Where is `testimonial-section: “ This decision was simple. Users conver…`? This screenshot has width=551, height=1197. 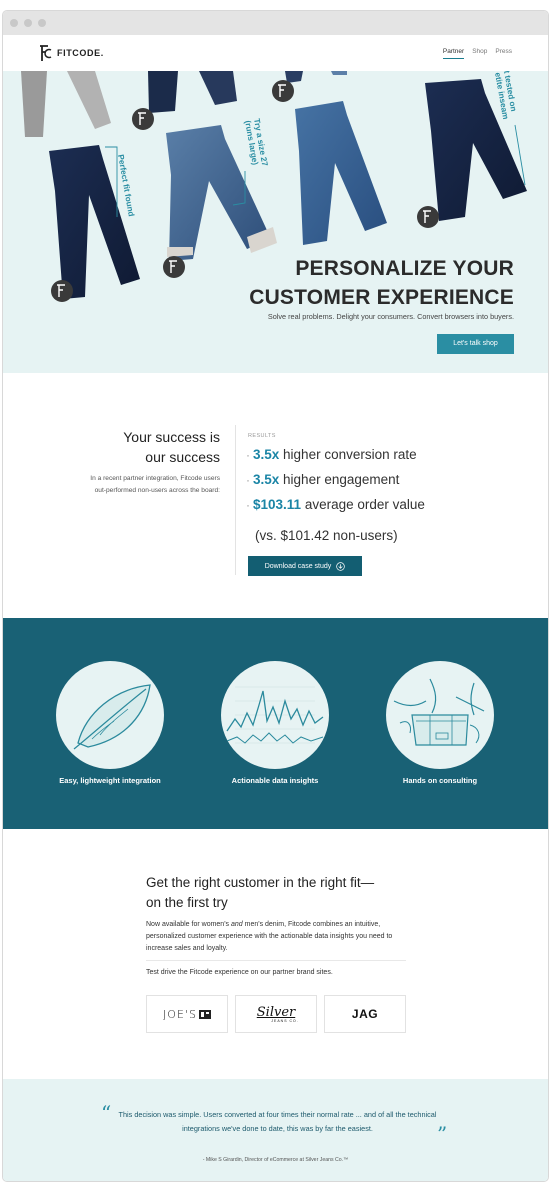 testimonial-section: “ This decision was simple. Users conver… is located at coordinates (275, 1130).